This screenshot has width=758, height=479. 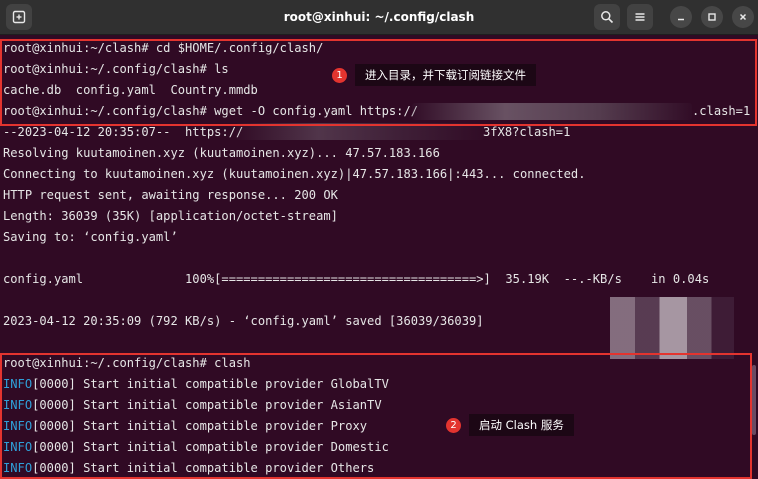 What do you see at coordinates (379, 17) in the screenshot?
I see `title-bar: root@xinhui: ~/.config/clash` at bounding box center [379, 17].